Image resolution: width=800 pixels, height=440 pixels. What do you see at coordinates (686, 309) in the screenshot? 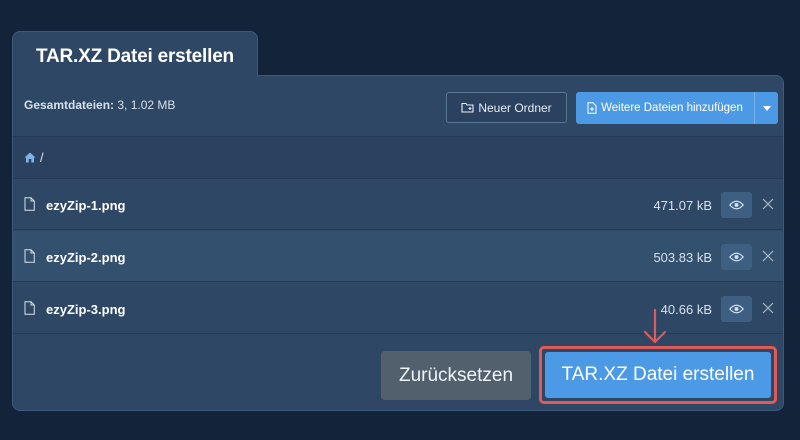
I see `file-size: 40.66 kB` at bounding box center [686, 309].